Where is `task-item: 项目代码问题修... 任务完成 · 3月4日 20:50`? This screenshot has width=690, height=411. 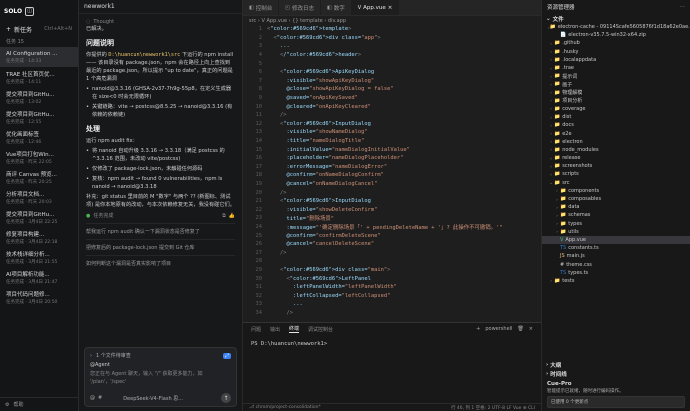 task-item: 项目代码问题修... 任务完成 · 3月4日 20:50 is located at coordinates (39, 297).